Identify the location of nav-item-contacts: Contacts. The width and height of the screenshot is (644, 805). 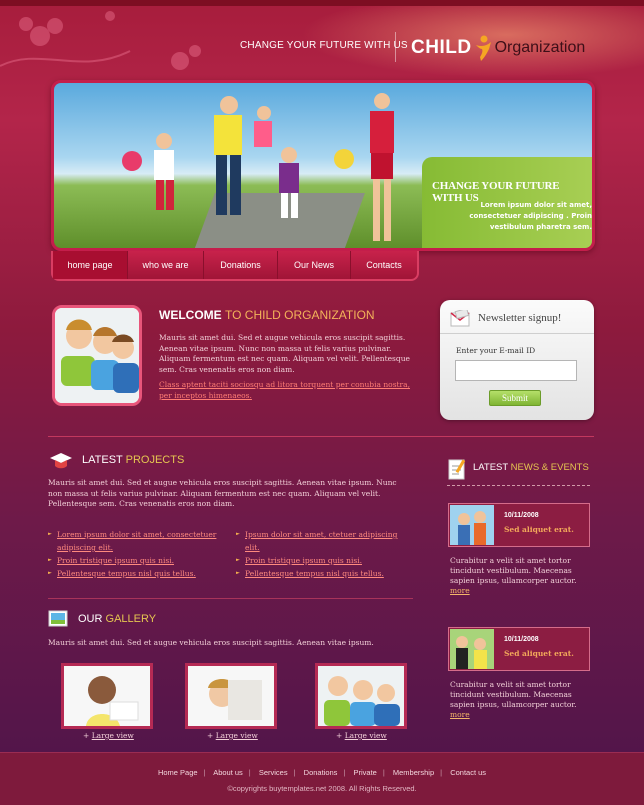
(384, 265).